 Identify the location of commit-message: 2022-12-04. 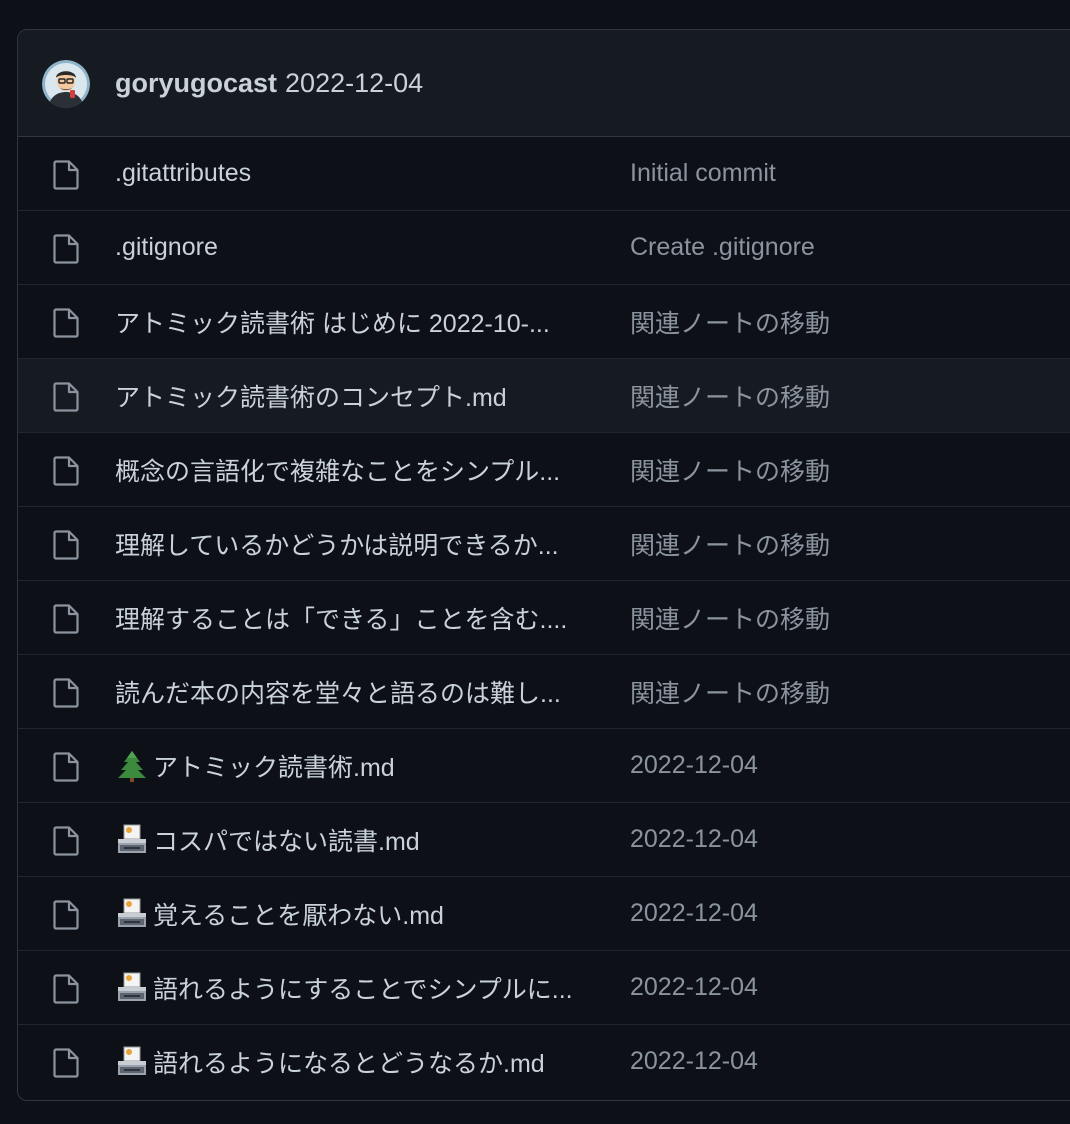
(354, 83).